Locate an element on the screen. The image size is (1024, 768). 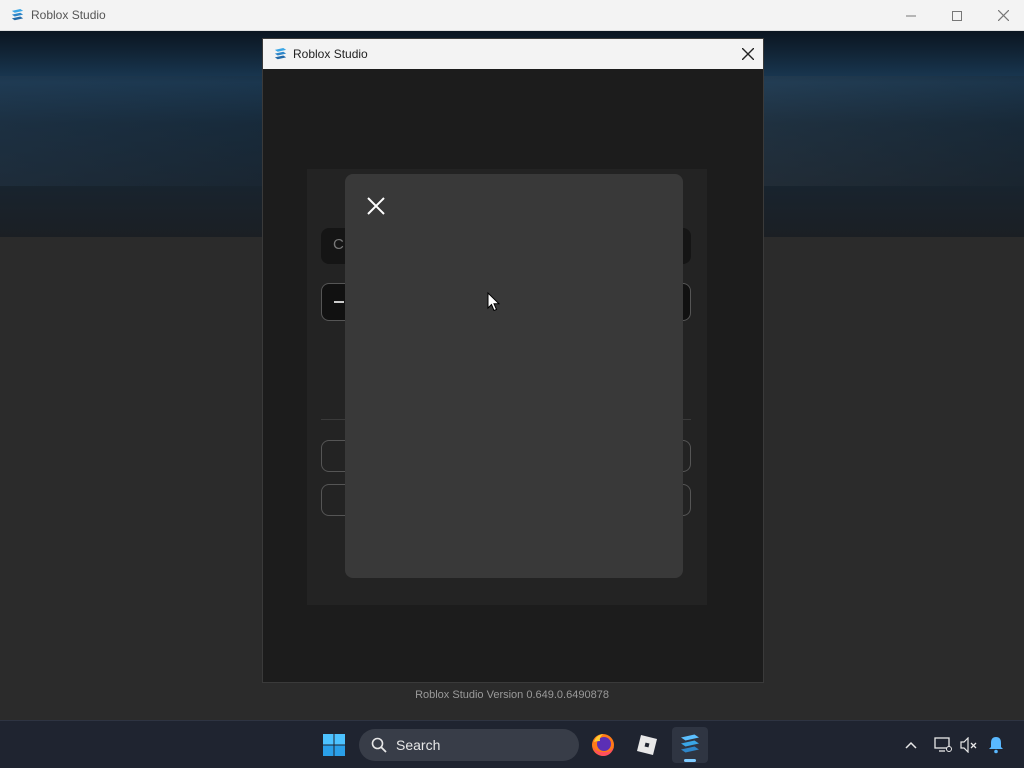
tray-show-hidden-icons is located at coordinates (911, 745).